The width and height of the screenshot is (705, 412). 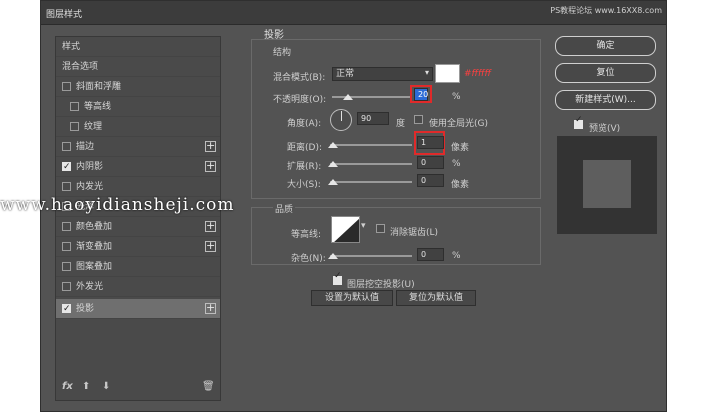 What do you see at coordinates (300, 100) in the screenshot?
I see `opacity-label: 不透明度(O):` at bounding box center [300, 100].